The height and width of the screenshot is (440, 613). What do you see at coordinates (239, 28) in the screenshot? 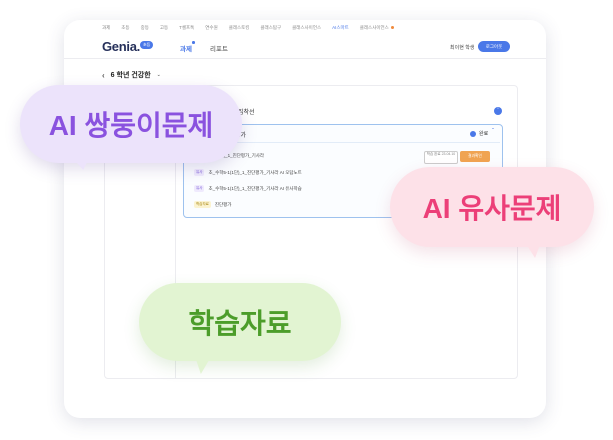
I see `topnav-item: 클래스토킹` at bounding box center [239, 28].